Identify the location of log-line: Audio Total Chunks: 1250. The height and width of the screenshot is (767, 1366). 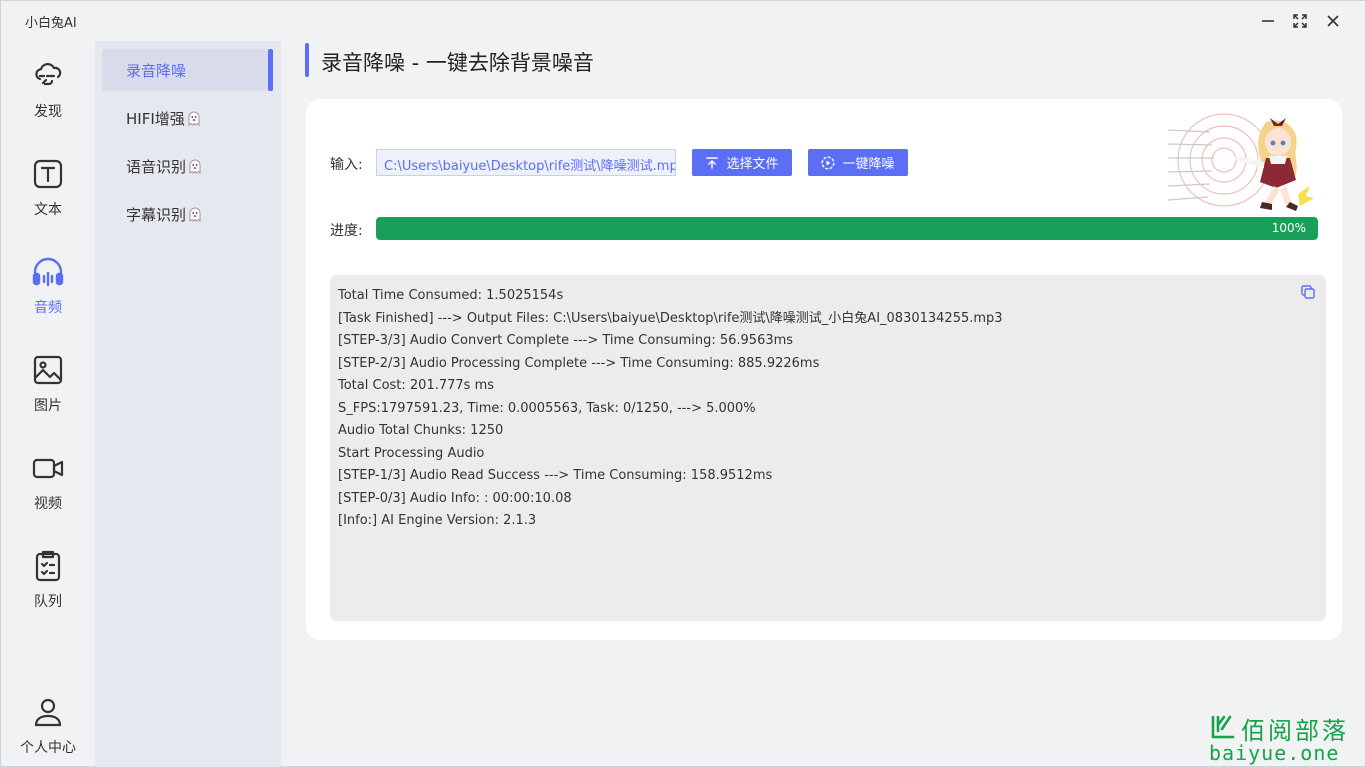
(421, 430).